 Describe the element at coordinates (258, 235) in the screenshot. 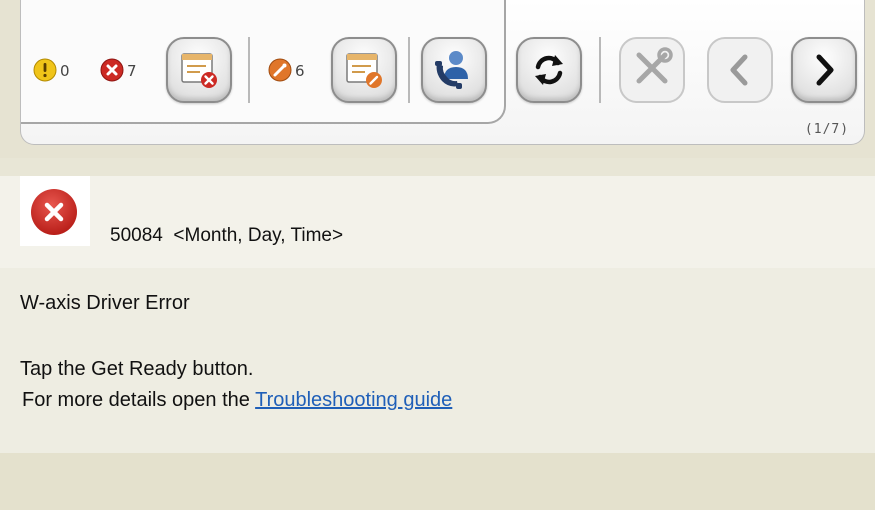

I see `error-timestamp: <Month, Day, Time>` at that location.